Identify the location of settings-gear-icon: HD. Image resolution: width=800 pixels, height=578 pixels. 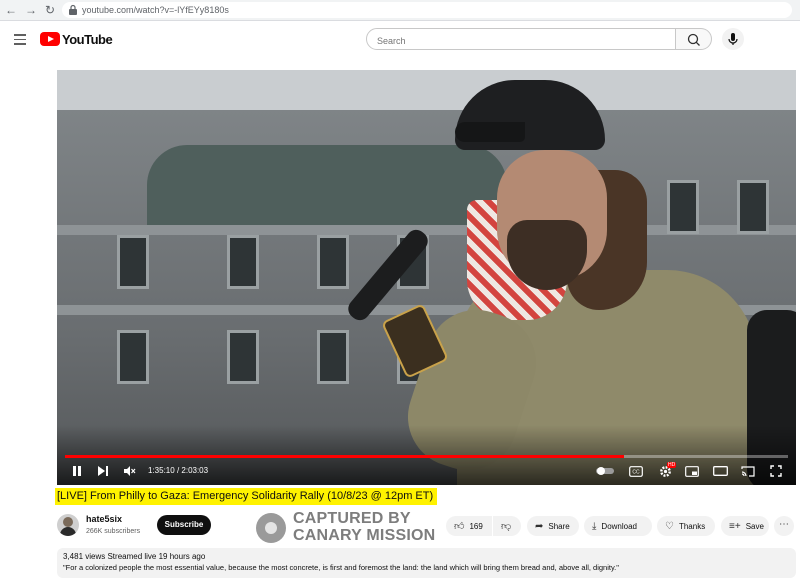
(666, 471).